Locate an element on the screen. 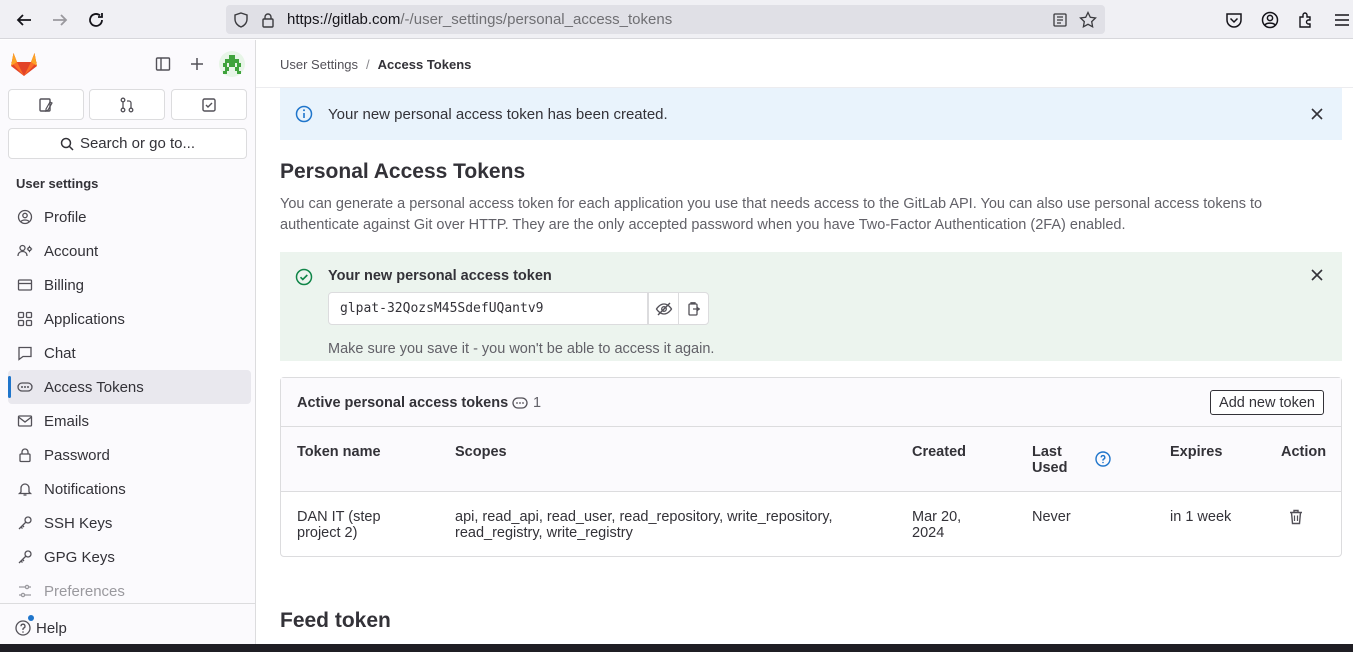 This screenshot has height=652, width=1353. sidebar-item-label: Billing is located at coordinates (64, 285).